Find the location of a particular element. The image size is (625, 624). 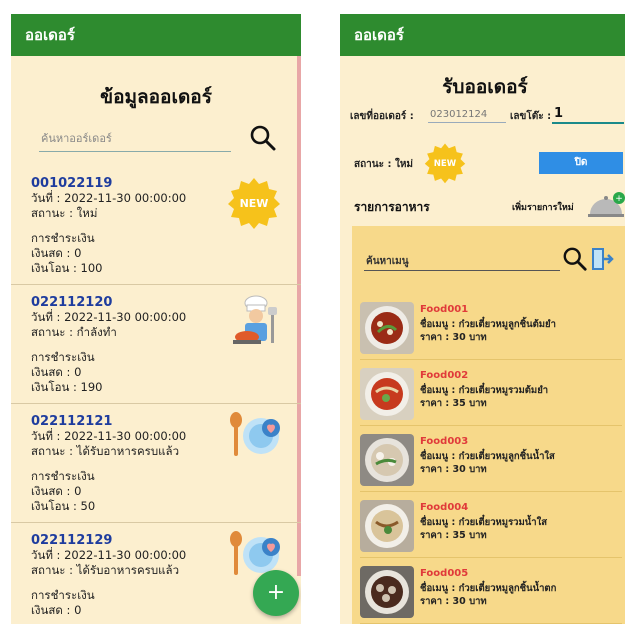

close-button: ปิด is located at coordinates (581, 163).